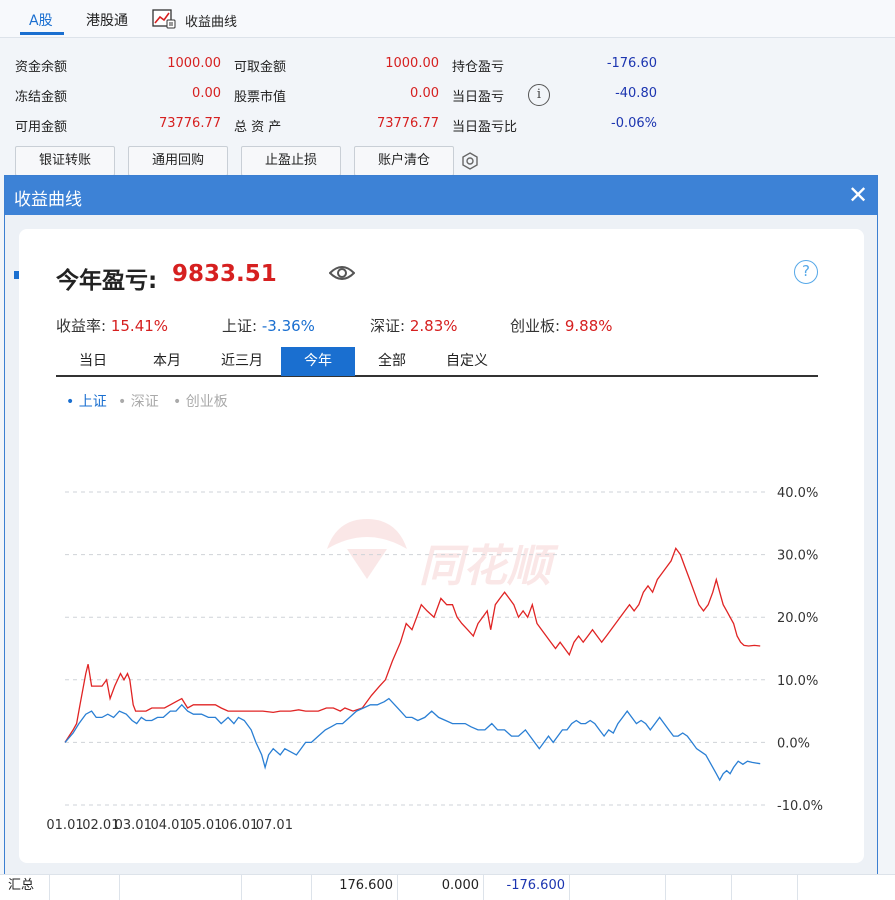  What do you see at coordinates (404, 161) in the screenshot?
I see `clear-positions-button: 账户清仓` at bounding box center [404, 161].